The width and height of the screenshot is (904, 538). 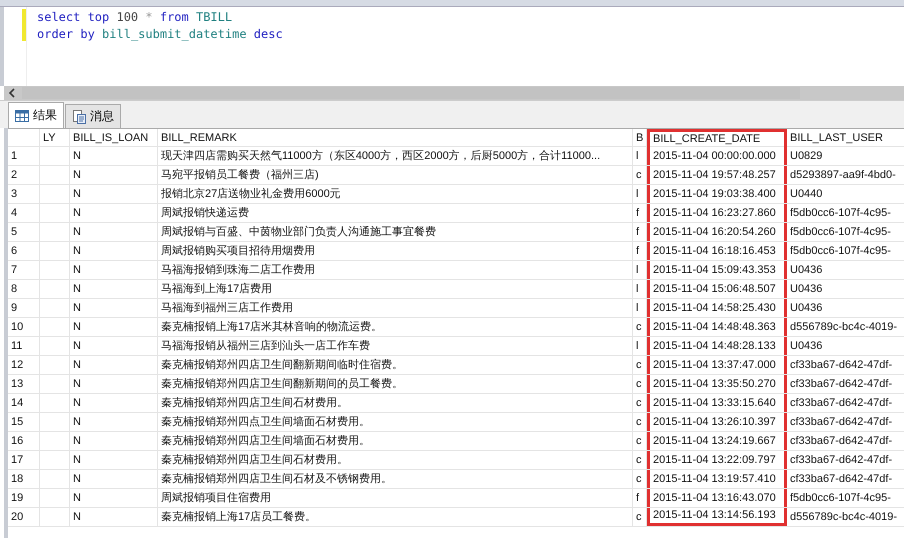 What do you see at coordinates (717, 441) in the screenshot?
I see `table-cell: 2015-11-04 13:24:19.667` at bounding box center [717, 441].